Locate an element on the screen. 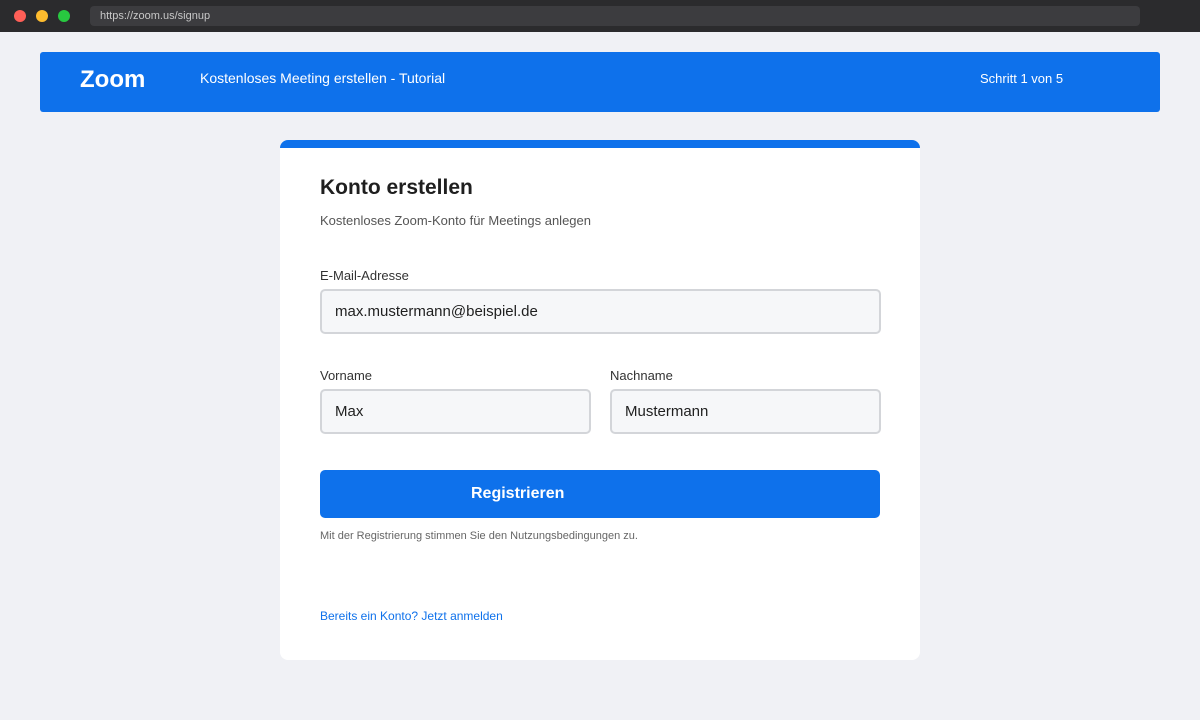 This screenshot has width=1200, height=720. browser-chrome: https://zoom.us/signup is located at coordinates (600, 16).